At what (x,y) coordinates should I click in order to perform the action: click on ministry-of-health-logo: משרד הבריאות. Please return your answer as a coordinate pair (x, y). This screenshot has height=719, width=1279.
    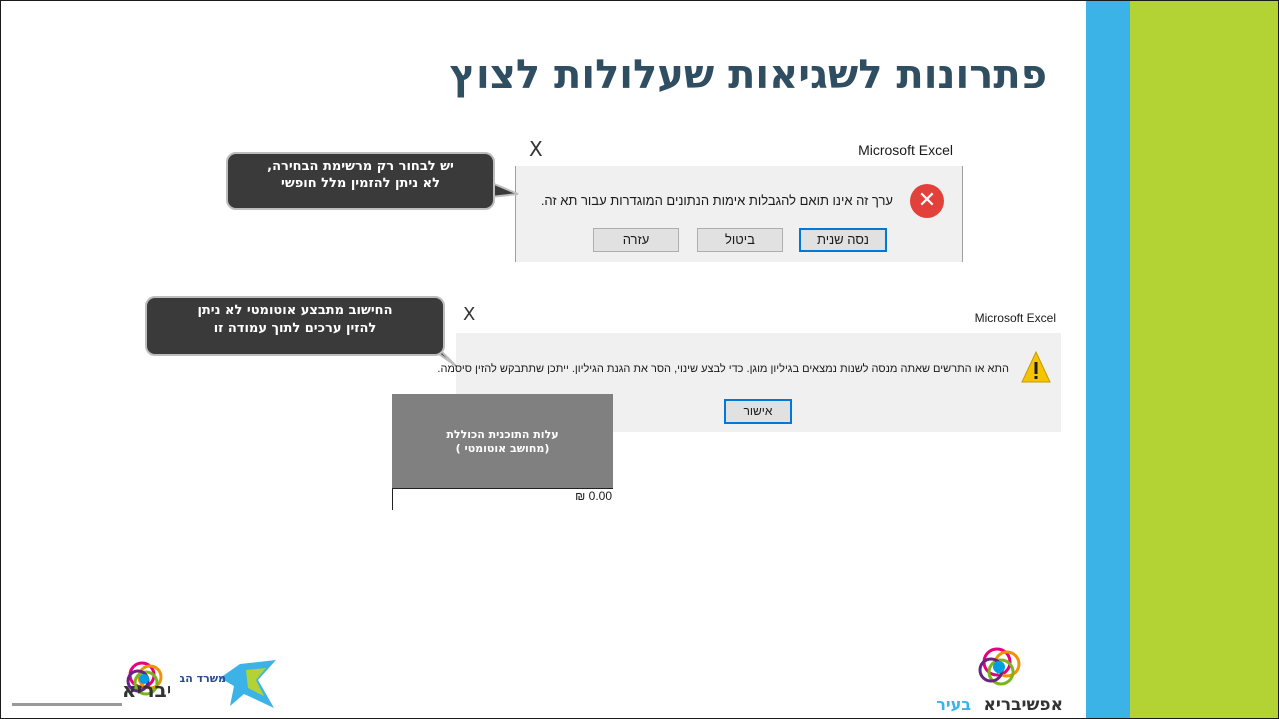
    Looking at the image, I should click on (228, 684).